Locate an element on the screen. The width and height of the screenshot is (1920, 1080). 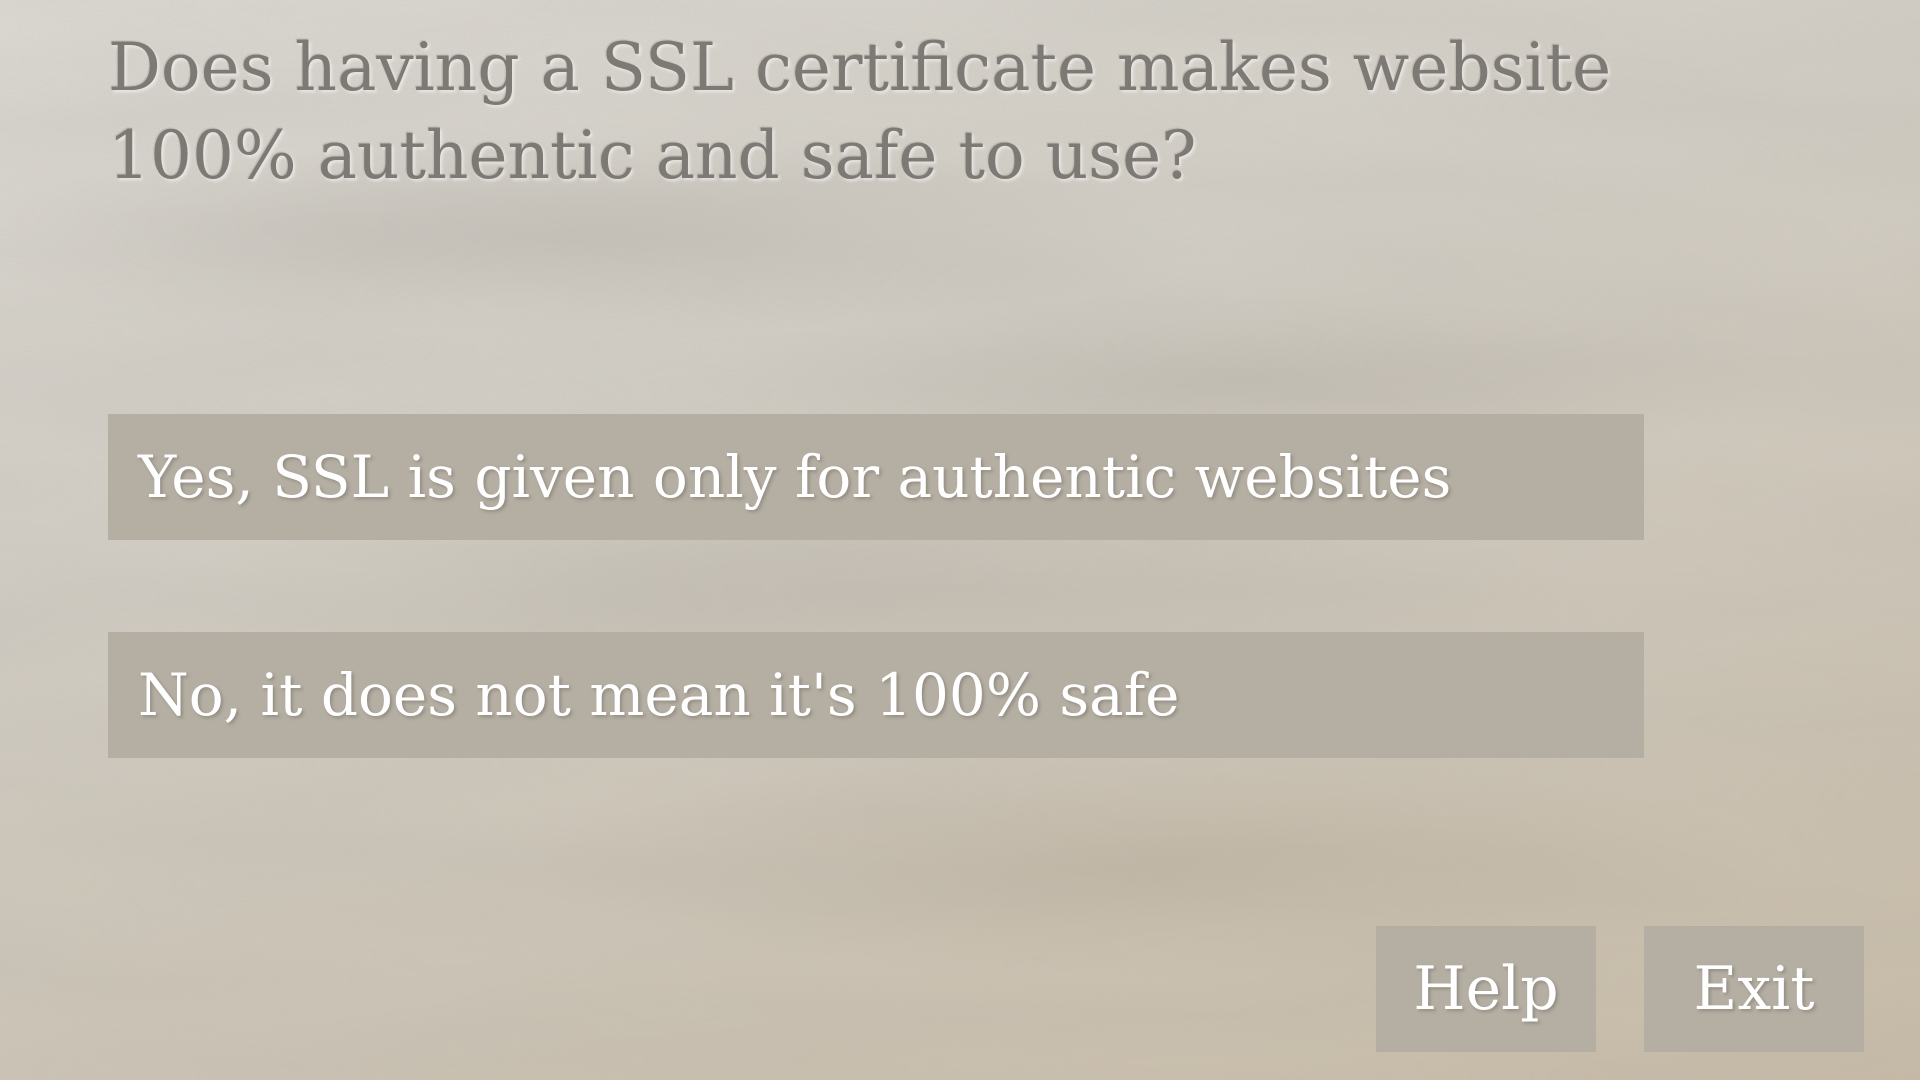
help-button: Help is located at coordinates (1486, 989).